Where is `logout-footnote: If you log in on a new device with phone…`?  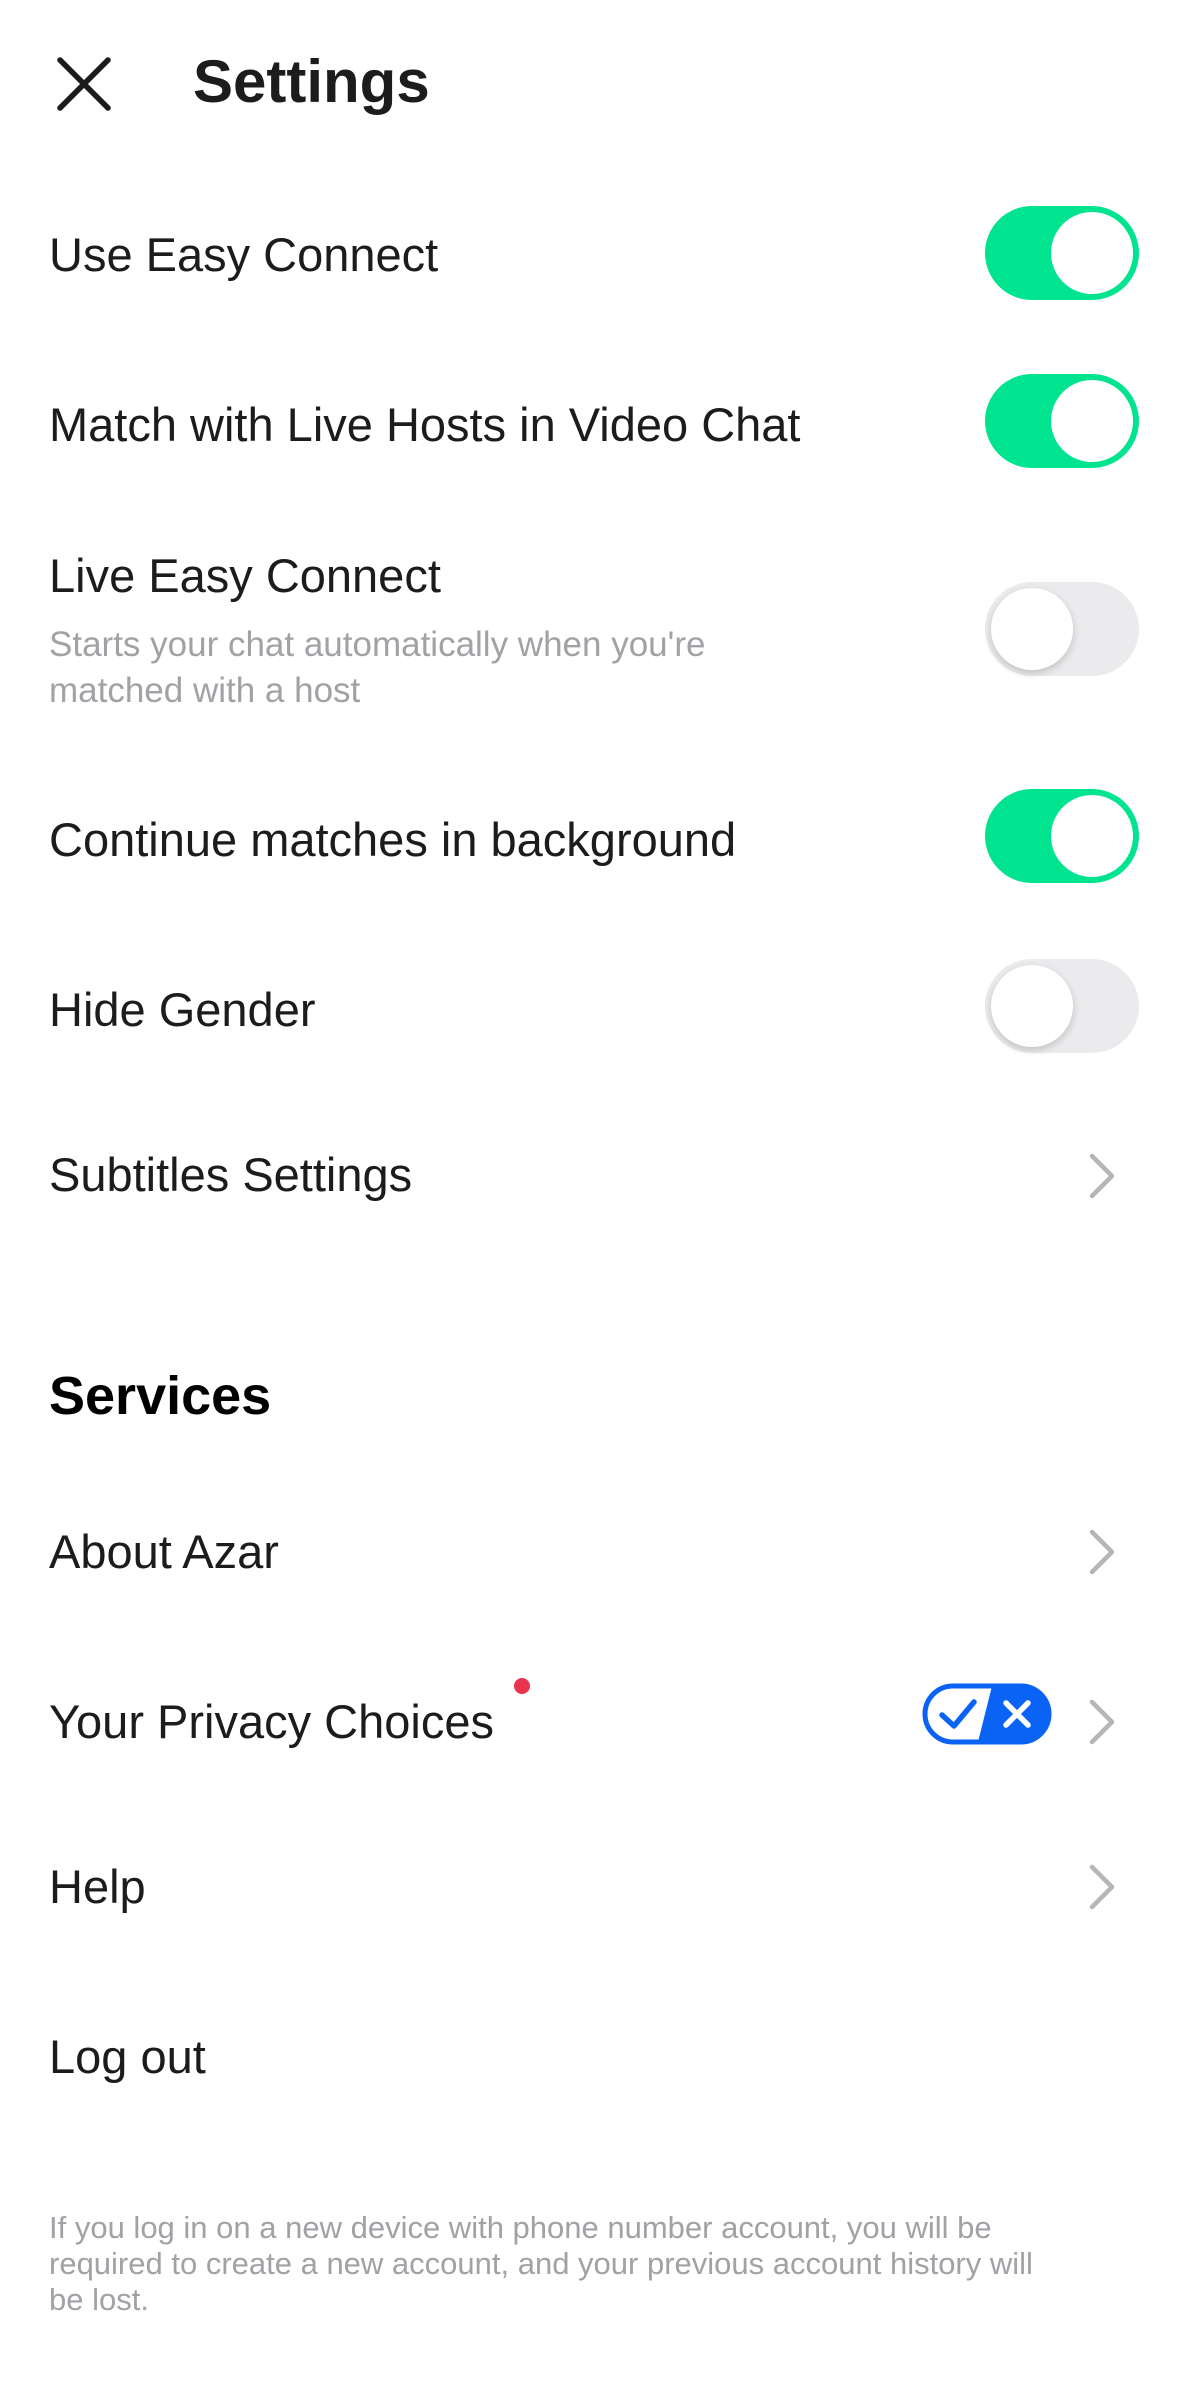
logout-footnote: If you log in on a new device with phone… is located at coordinates (589, 2264).